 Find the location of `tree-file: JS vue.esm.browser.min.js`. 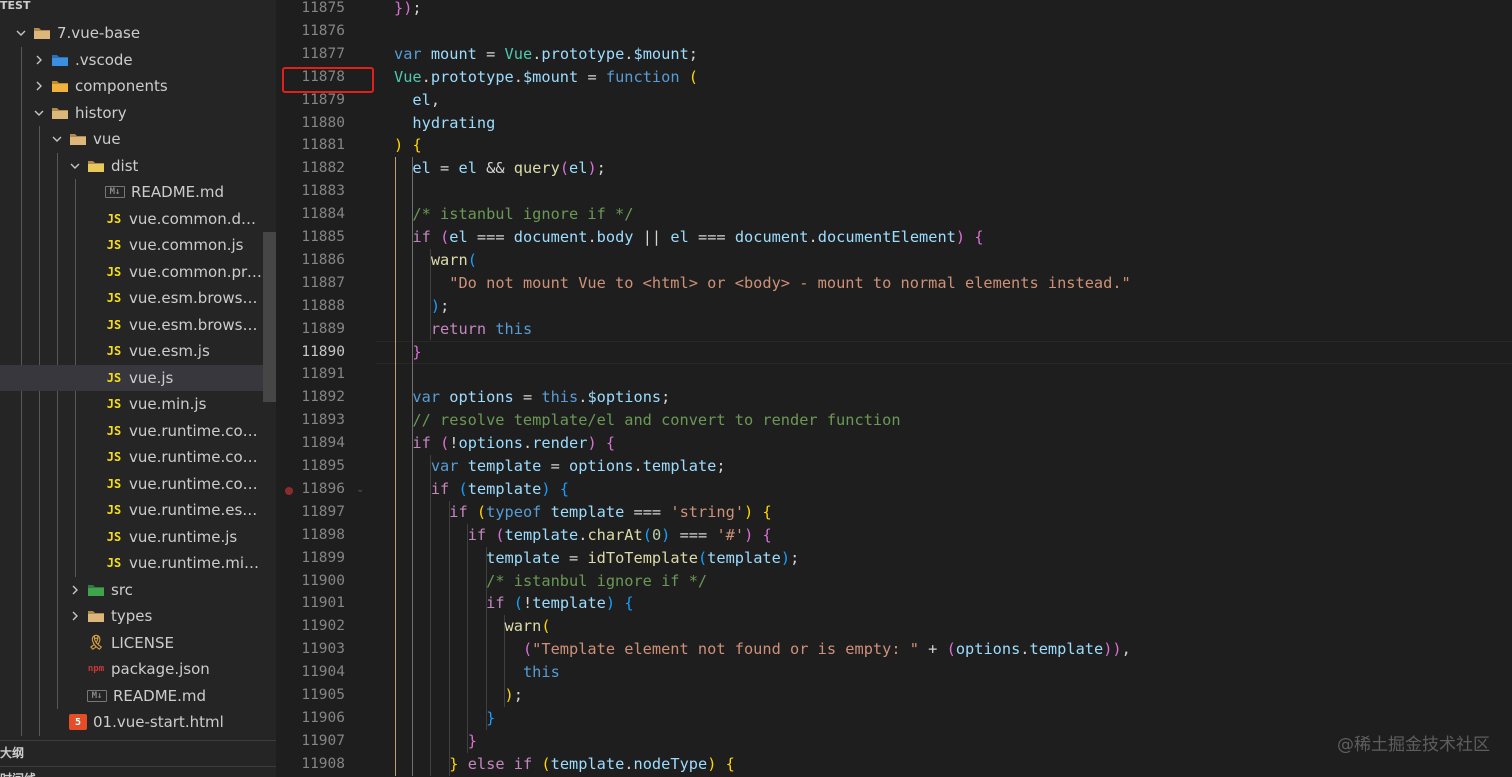

tree-file: JS vue.esm.browser.min.js is located at coordinates (131, 325).